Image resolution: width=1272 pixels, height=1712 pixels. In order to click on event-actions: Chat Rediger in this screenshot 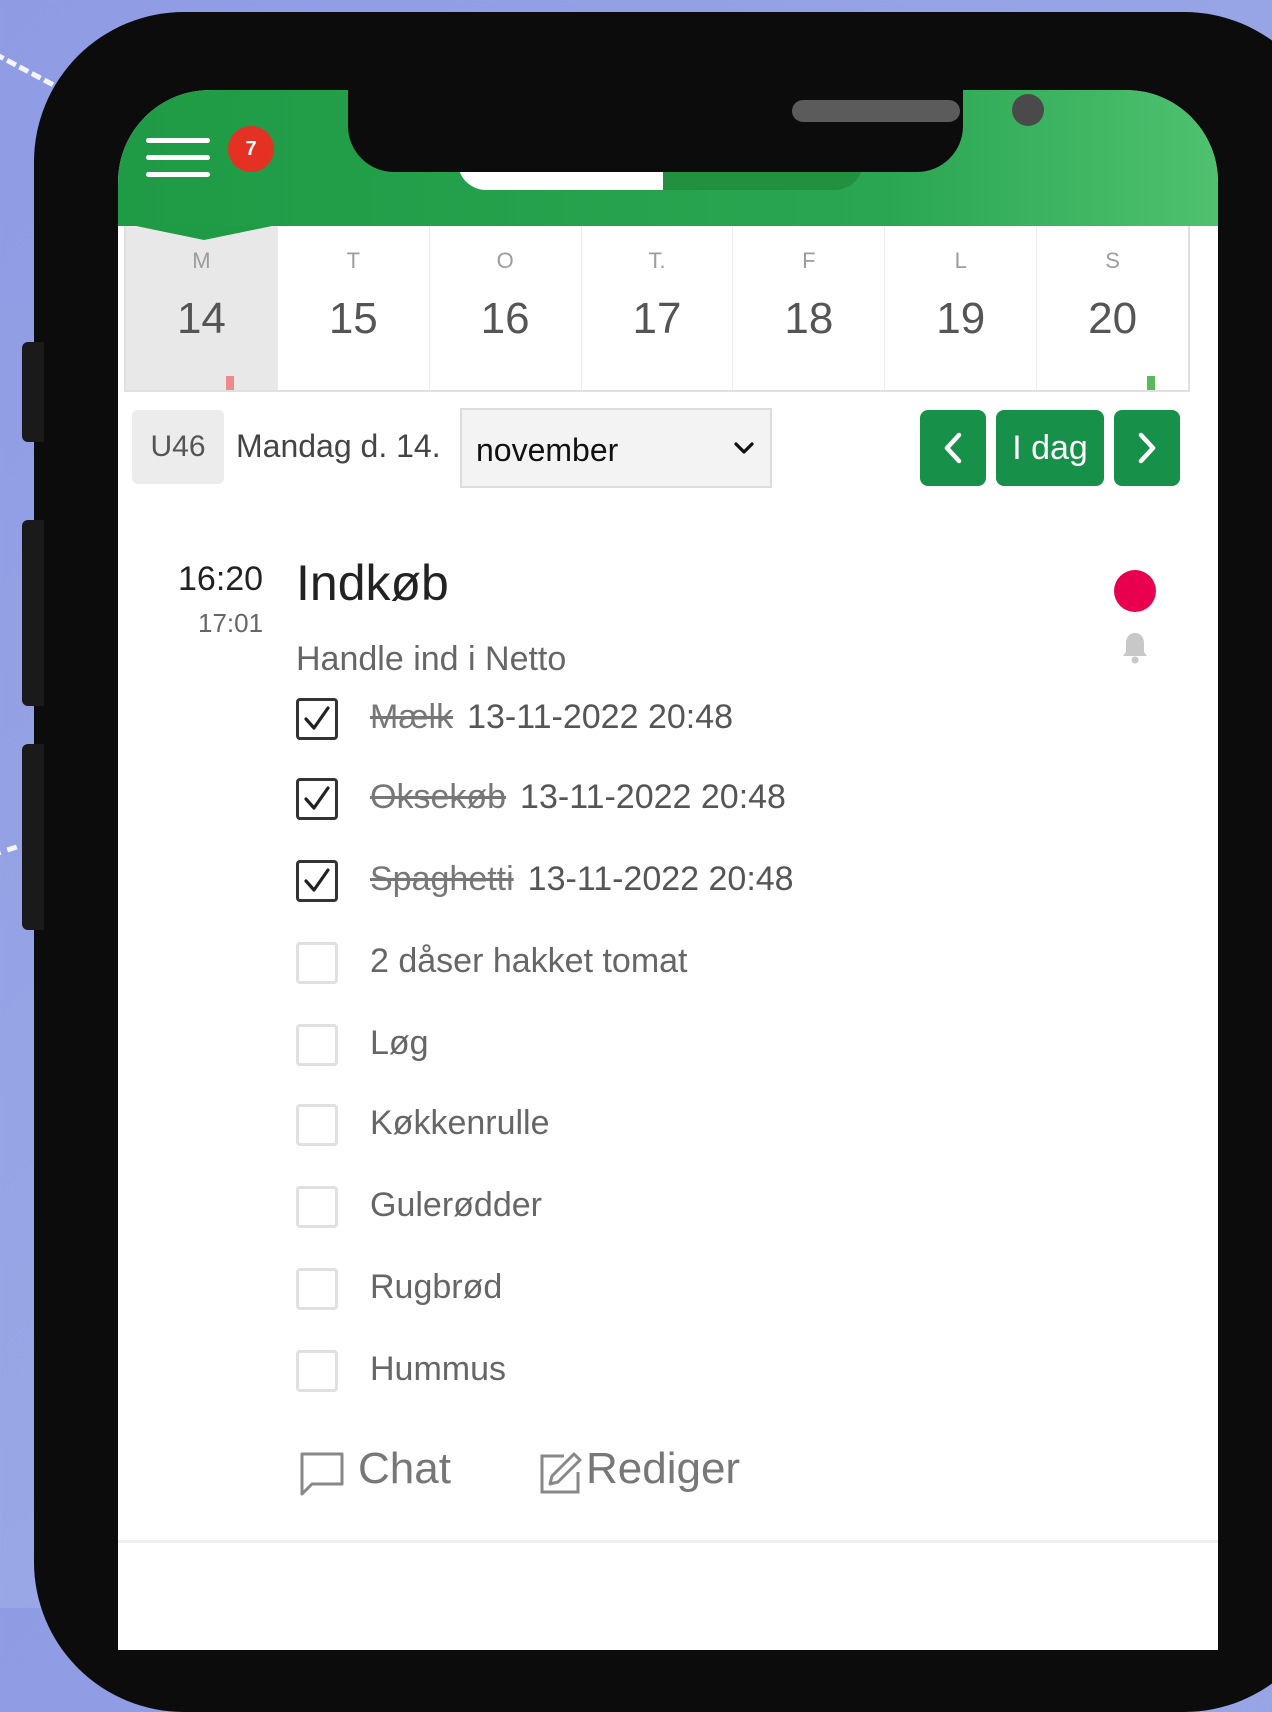, I will do `click(596, 1472)`.